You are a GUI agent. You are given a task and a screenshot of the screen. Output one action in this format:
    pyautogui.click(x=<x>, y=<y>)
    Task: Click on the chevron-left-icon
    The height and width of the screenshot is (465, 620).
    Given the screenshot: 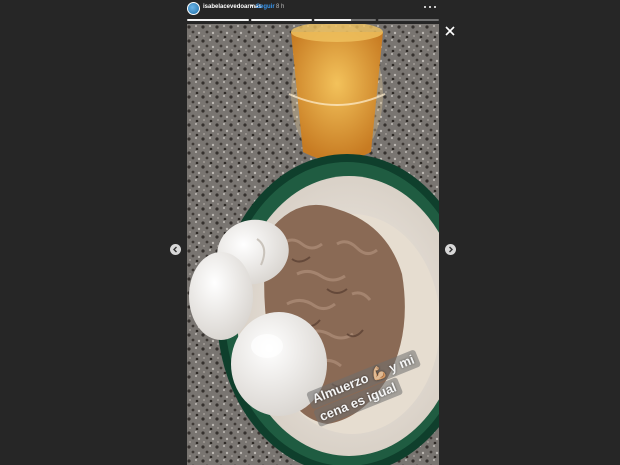 What is the action you would take?
    pyautogui.click(x=175, y=249)
    